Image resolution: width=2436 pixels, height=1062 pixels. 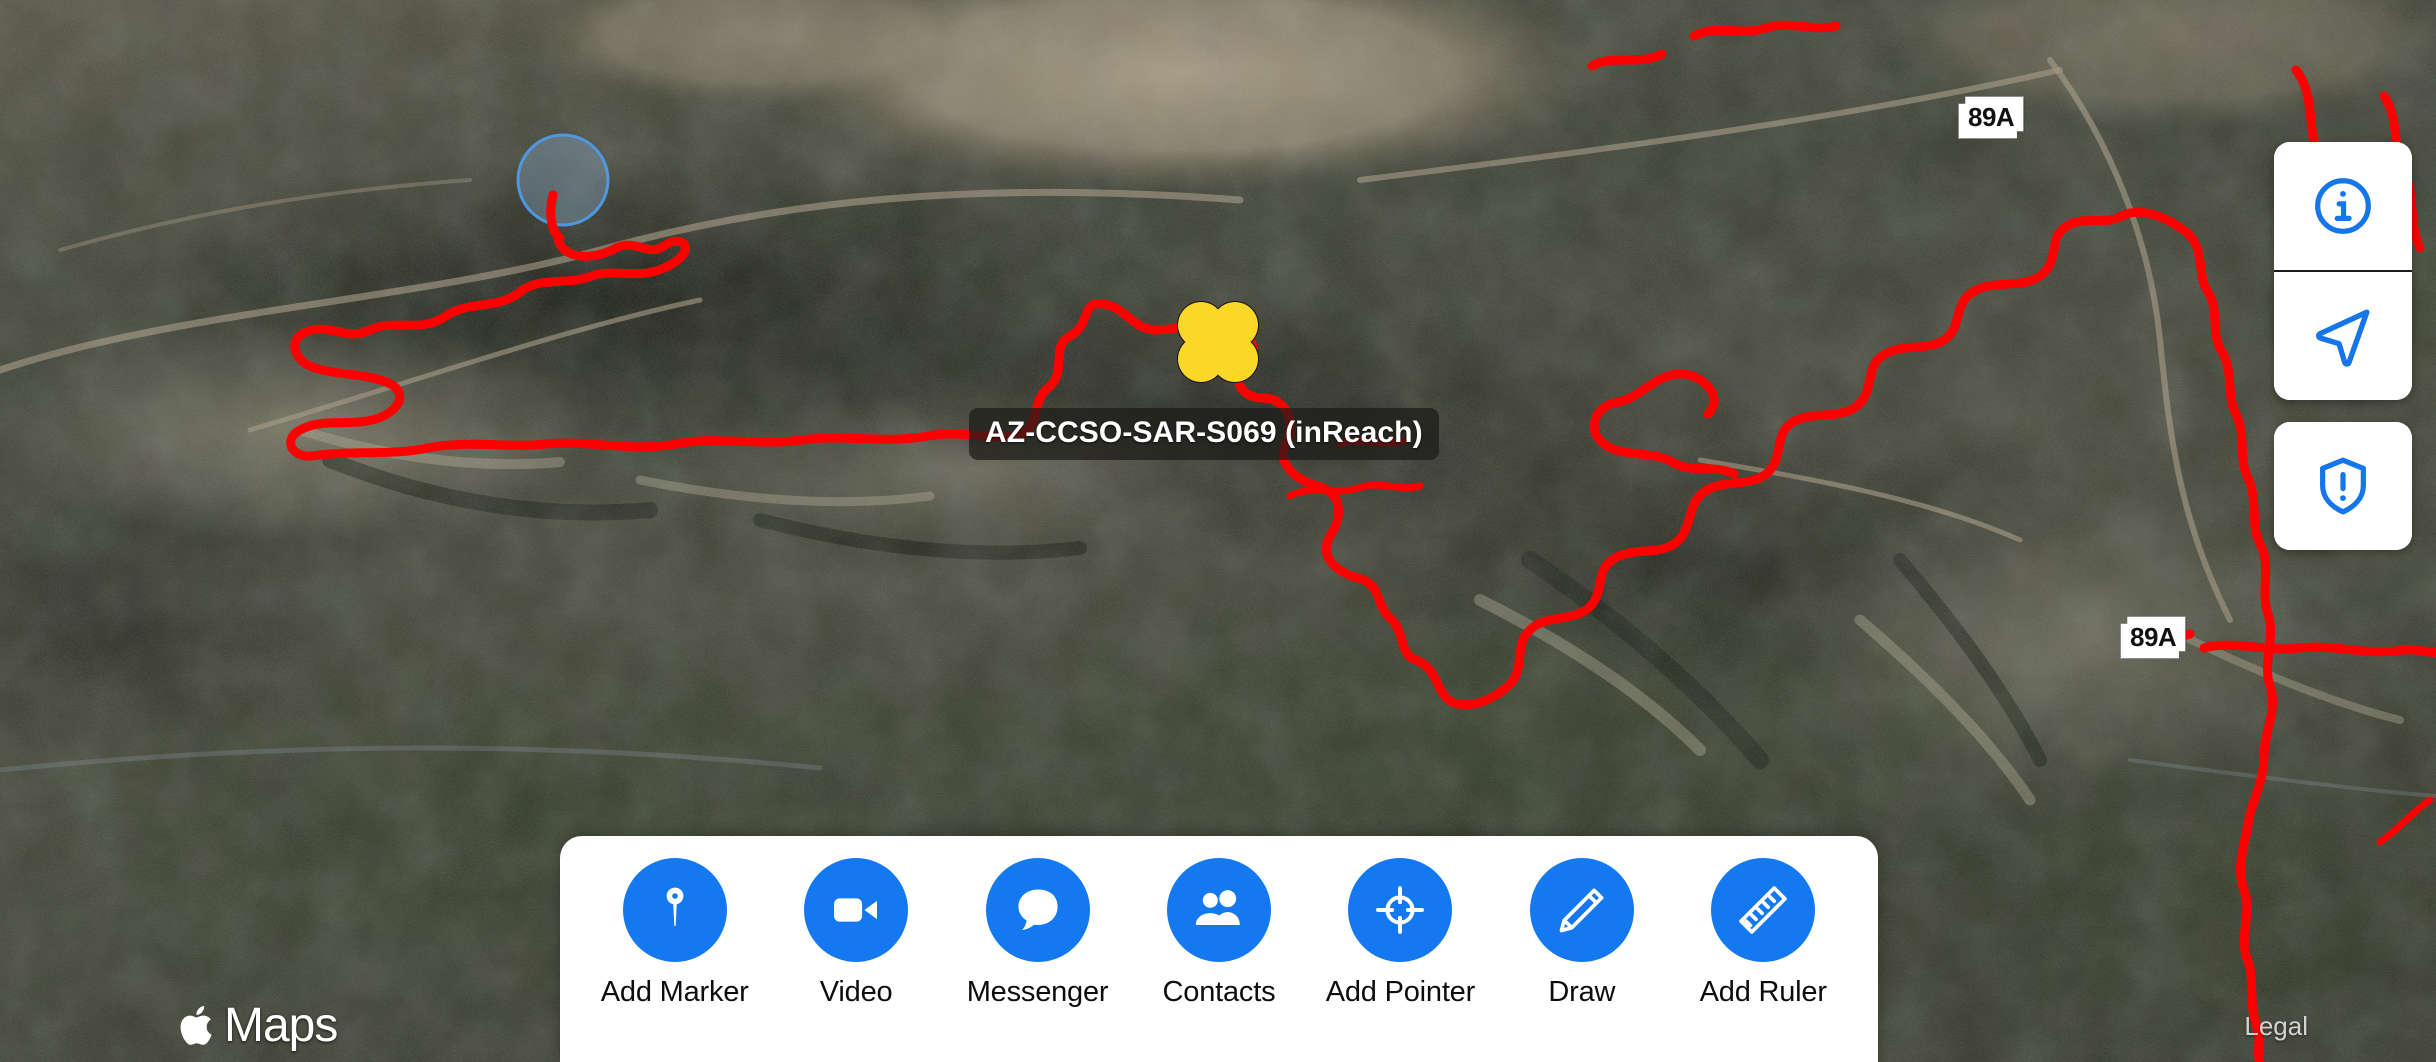 I want to click on pencil-icon, so click(x=1581, y=910).